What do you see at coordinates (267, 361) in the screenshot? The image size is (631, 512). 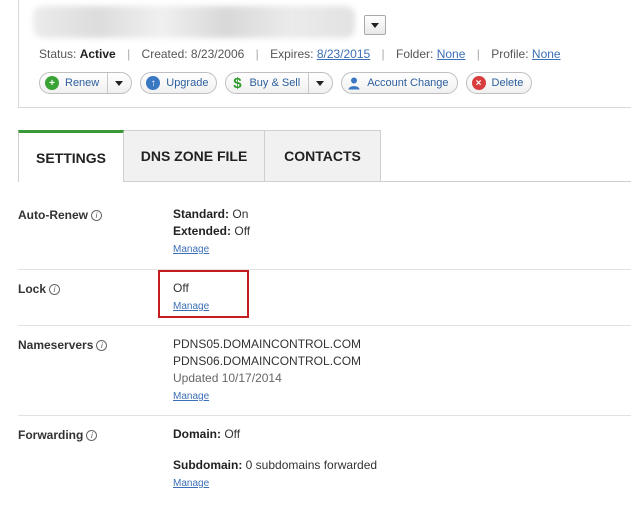 I see `nameserver-2: PDNS06.DOMAINCONTROL.COM` at bounding box center [267, 361].